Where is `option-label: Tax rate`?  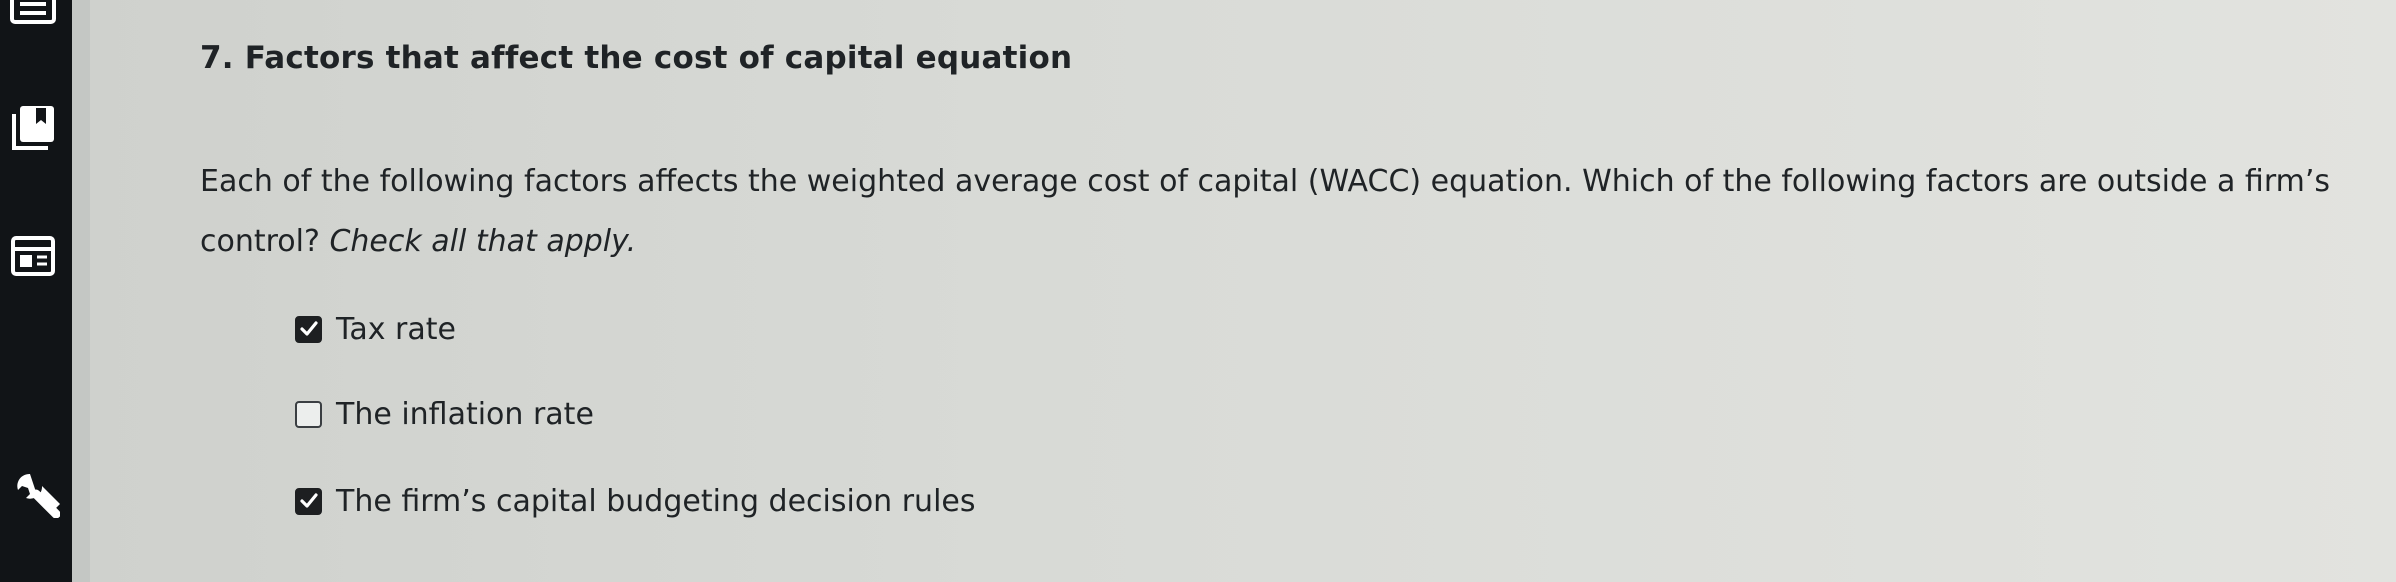 option-label: Tax rate is located at coordinates (396, 329).